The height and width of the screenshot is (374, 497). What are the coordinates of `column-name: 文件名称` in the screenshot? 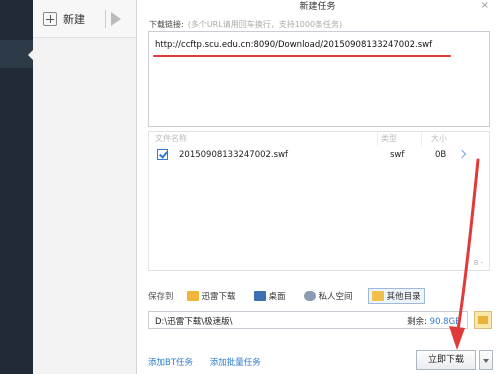 It's located at (171, 138).